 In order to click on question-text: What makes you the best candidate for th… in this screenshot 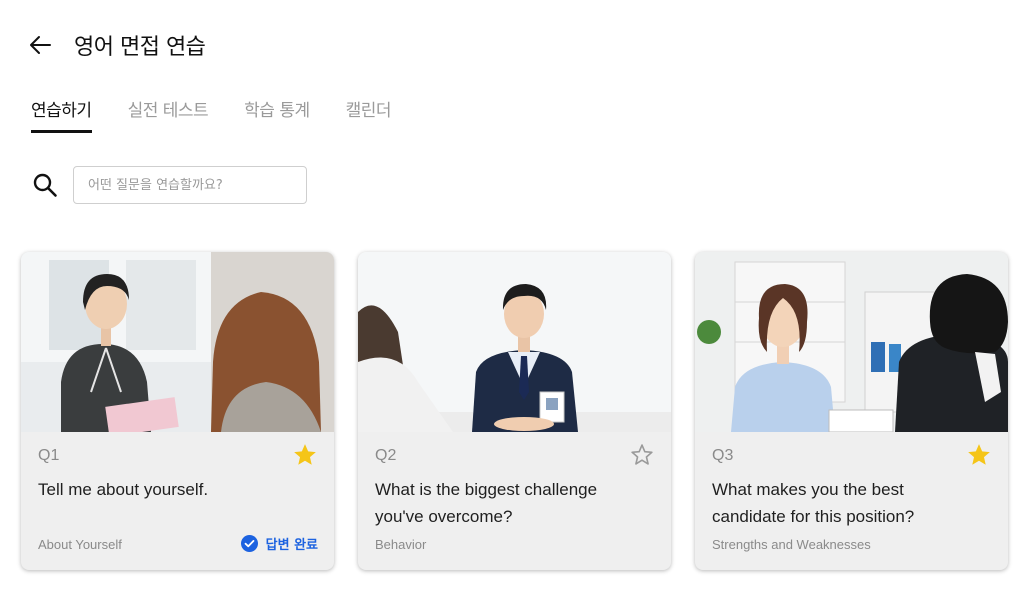, I will do `click(813, 503)`.